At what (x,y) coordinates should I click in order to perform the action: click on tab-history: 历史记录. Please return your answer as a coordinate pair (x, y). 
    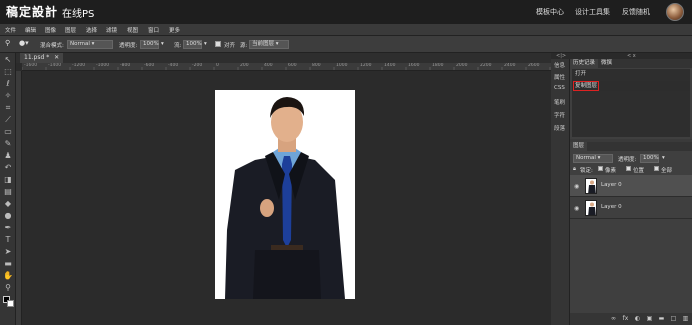
    Looking at the image, I should click on (584, 63).